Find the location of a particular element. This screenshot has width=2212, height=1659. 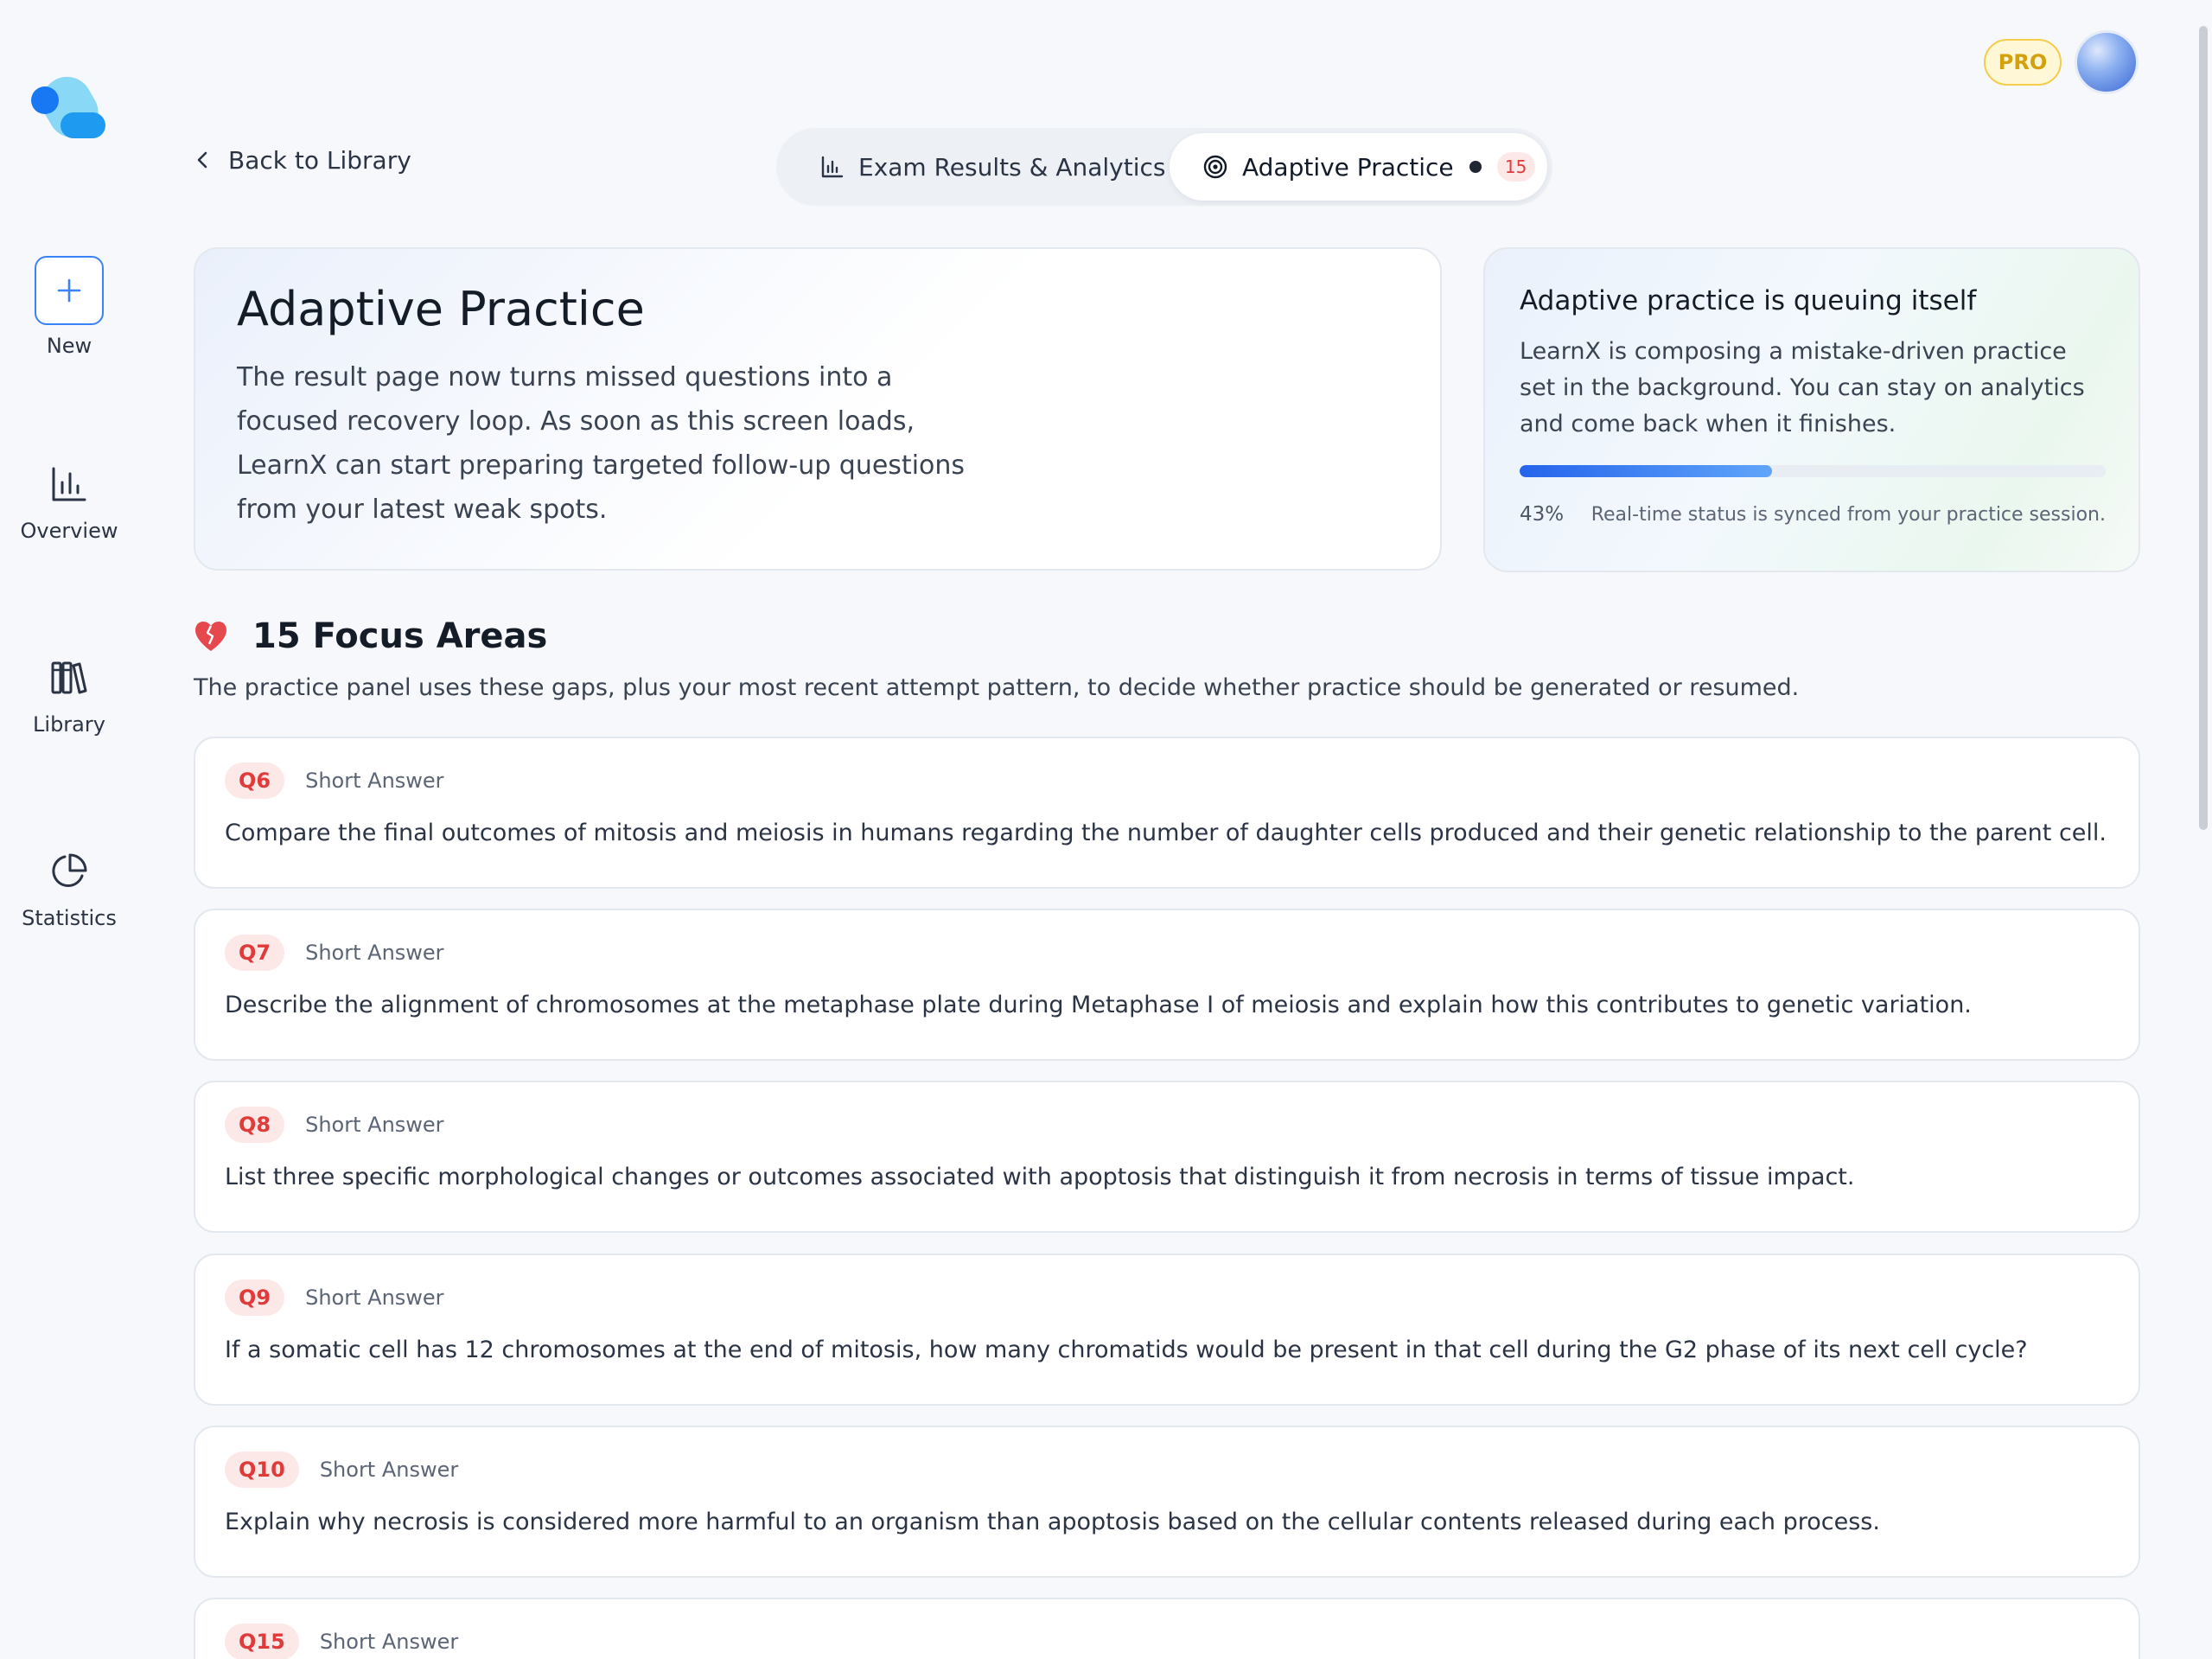

progress-bar is located at coordinates (1813, 471).